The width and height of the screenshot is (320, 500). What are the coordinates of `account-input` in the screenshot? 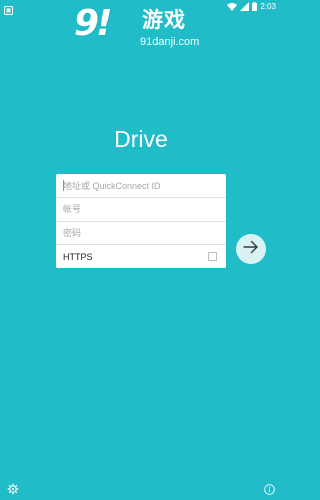 It's located at (141, 209).